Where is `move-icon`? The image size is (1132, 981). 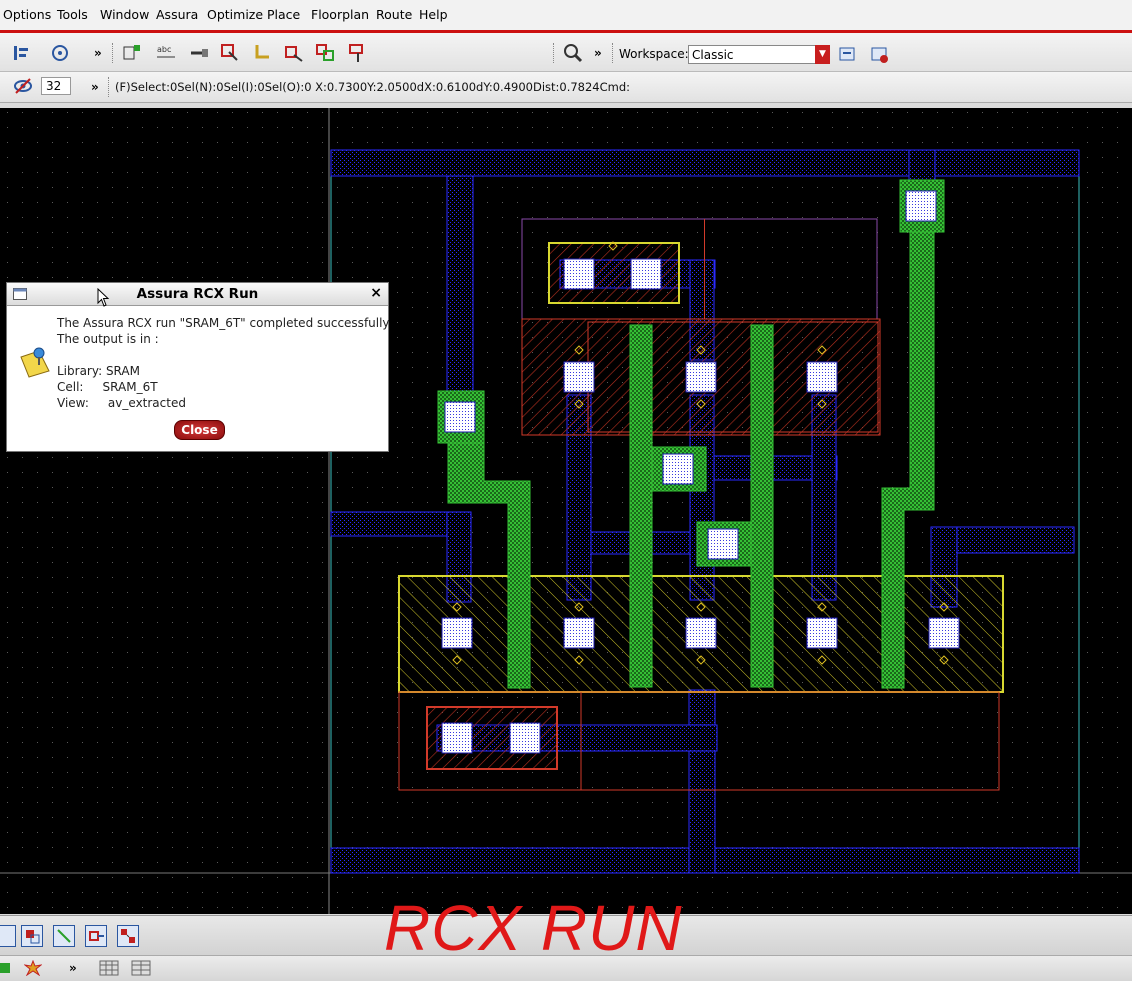 move-icon is located at coordinates (294, 53).